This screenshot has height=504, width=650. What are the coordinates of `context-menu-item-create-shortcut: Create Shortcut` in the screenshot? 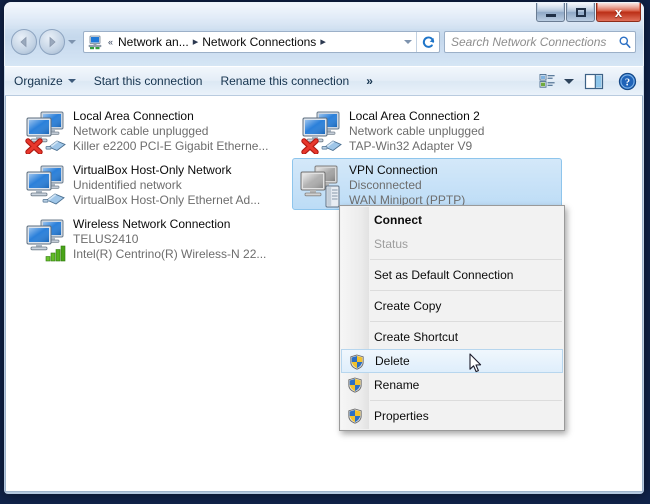 It's located at (452, 337).